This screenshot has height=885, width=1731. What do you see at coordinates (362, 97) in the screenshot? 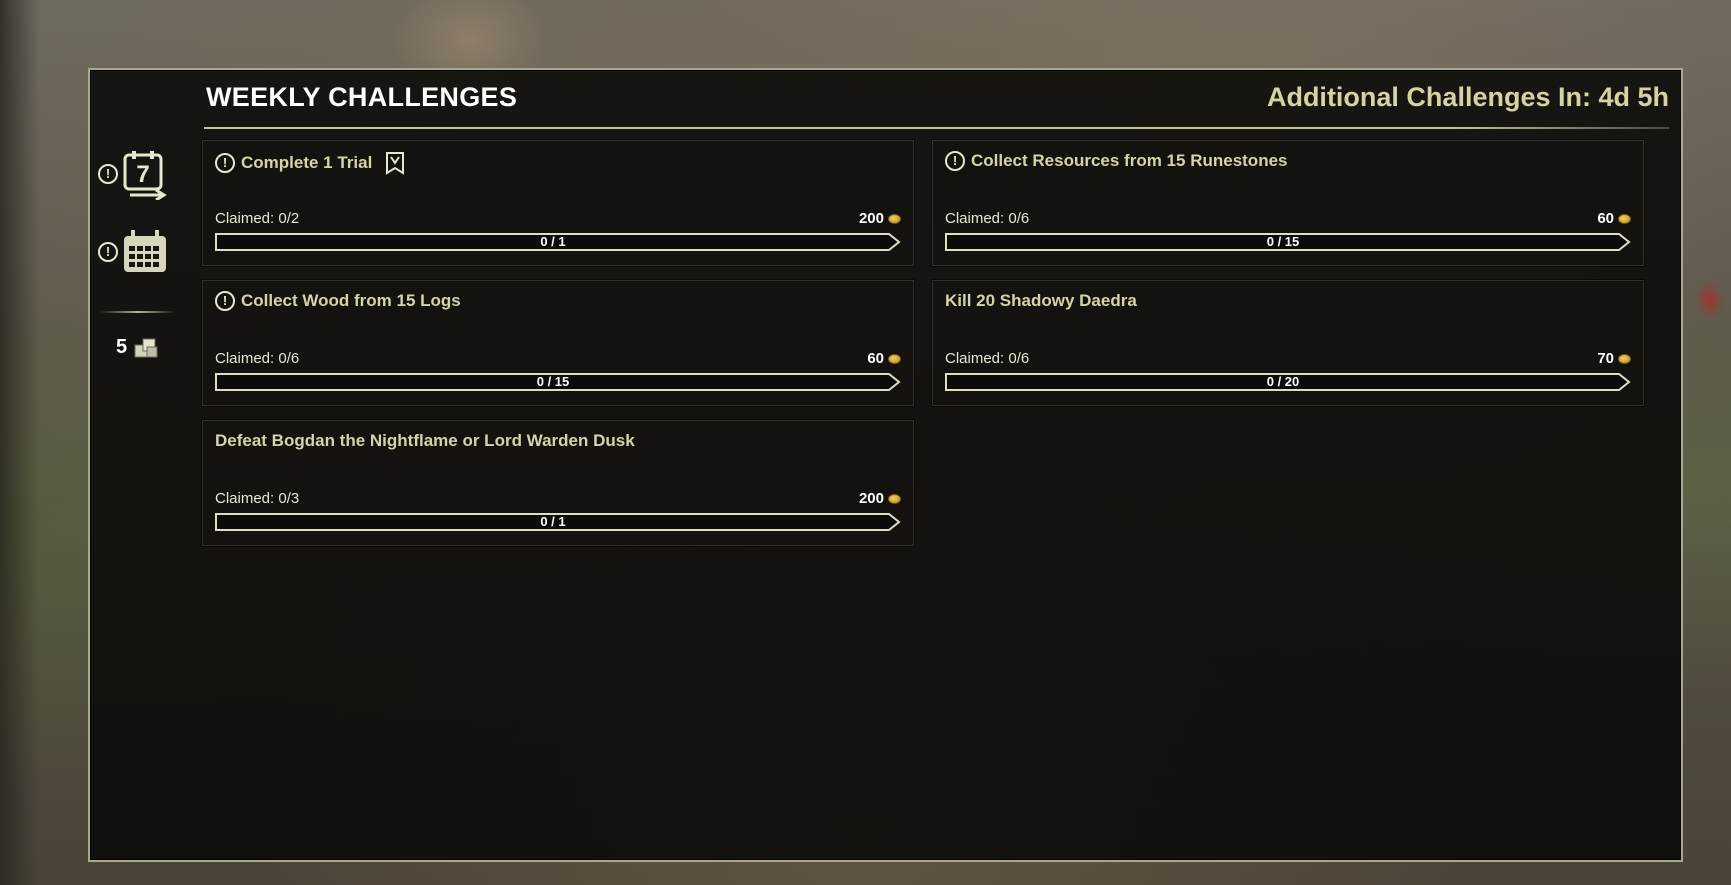
I see `page-title: WEEKLY CHALLENGES` at bounding box center [362, 97].